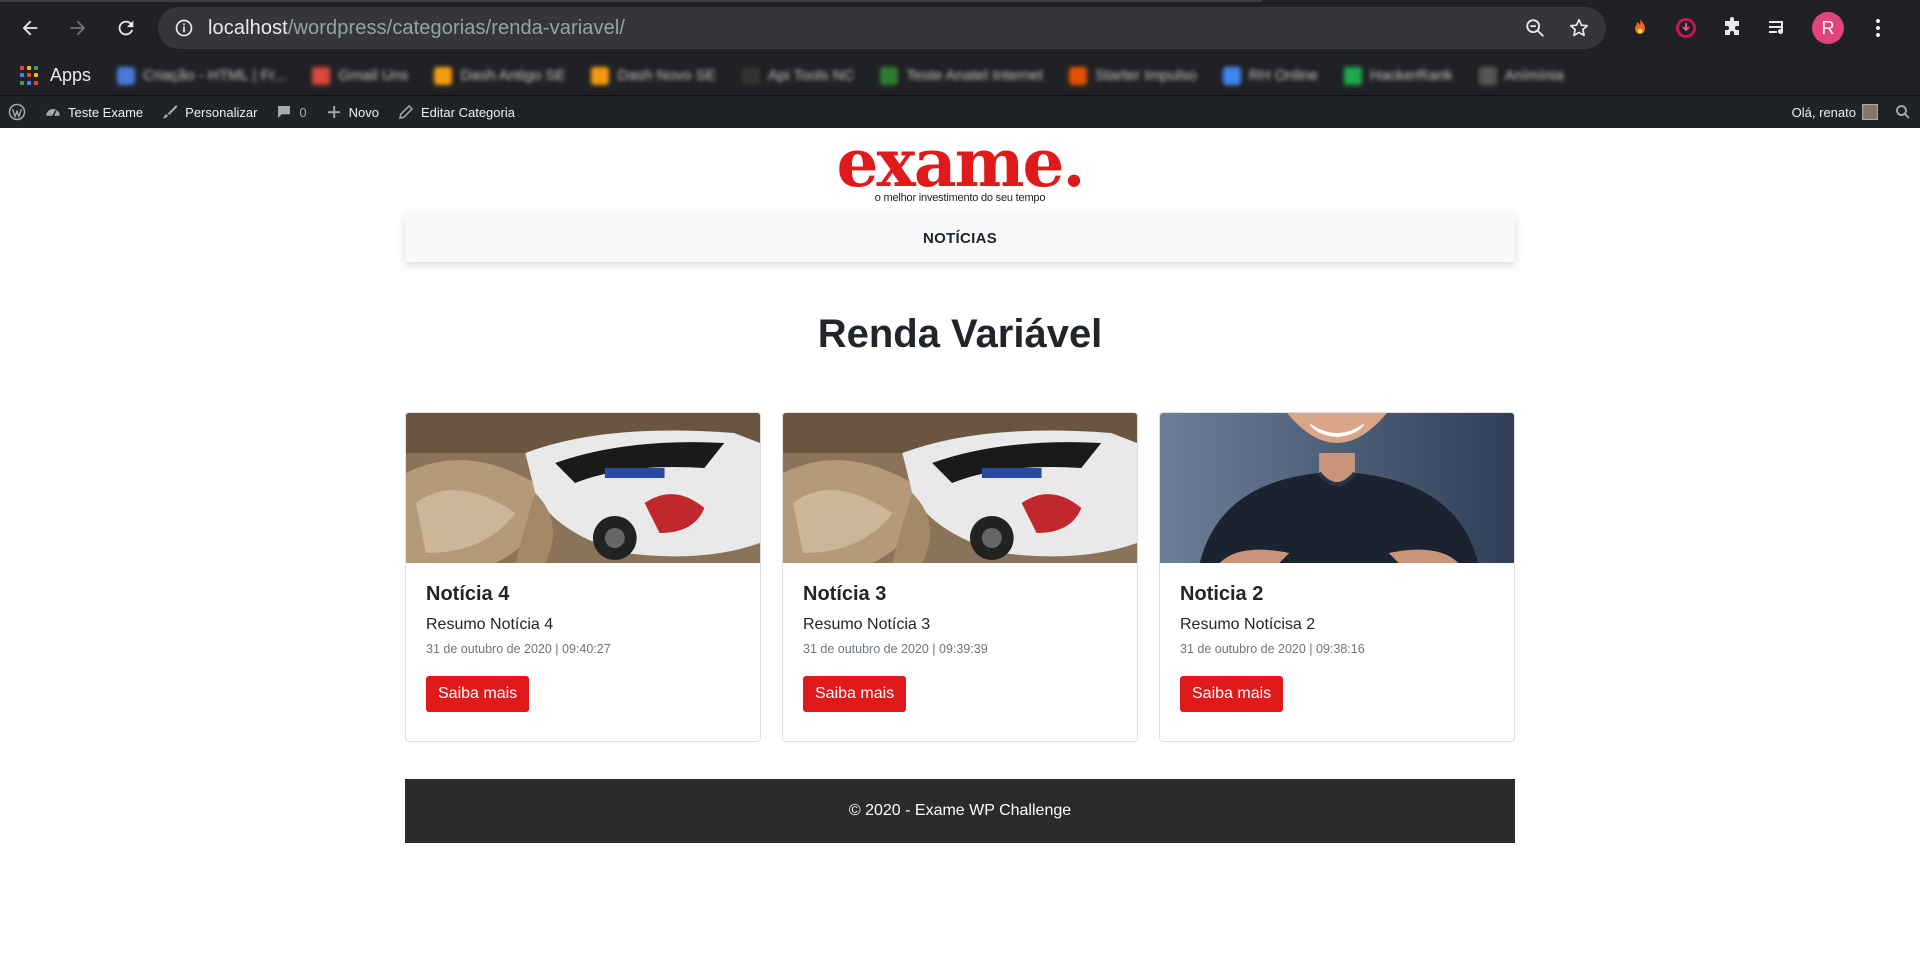  I want to click on media-control-icon, so click(1778, 28).